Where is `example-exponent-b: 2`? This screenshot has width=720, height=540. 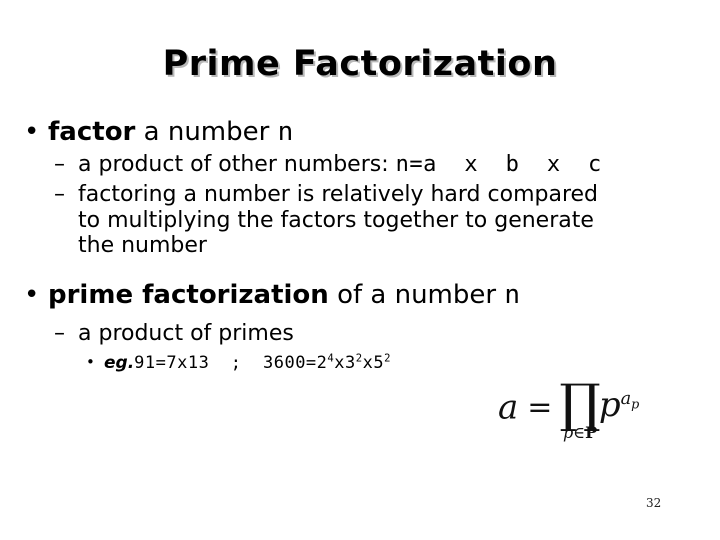
example-exponent-b: 2 is located at coordinates (359, 358).